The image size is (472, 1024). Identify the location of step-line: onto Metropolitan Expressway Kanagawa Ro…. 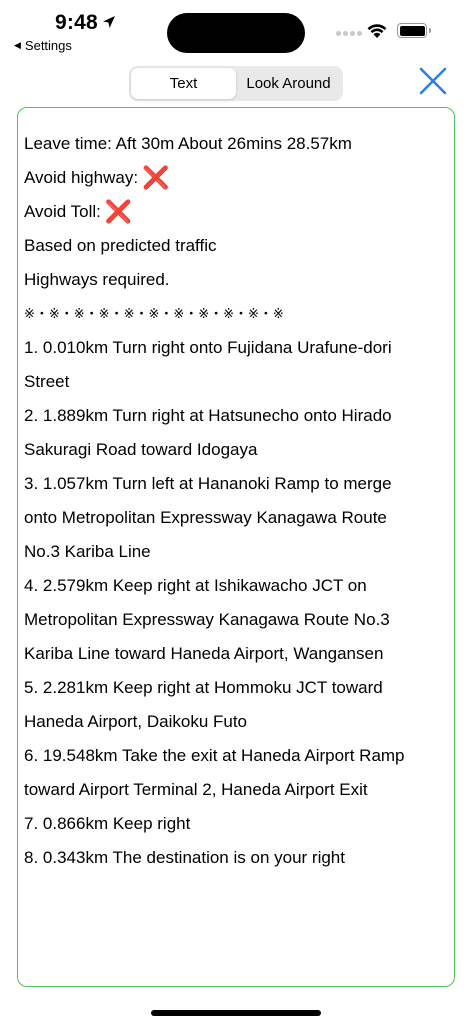
(205, 517).